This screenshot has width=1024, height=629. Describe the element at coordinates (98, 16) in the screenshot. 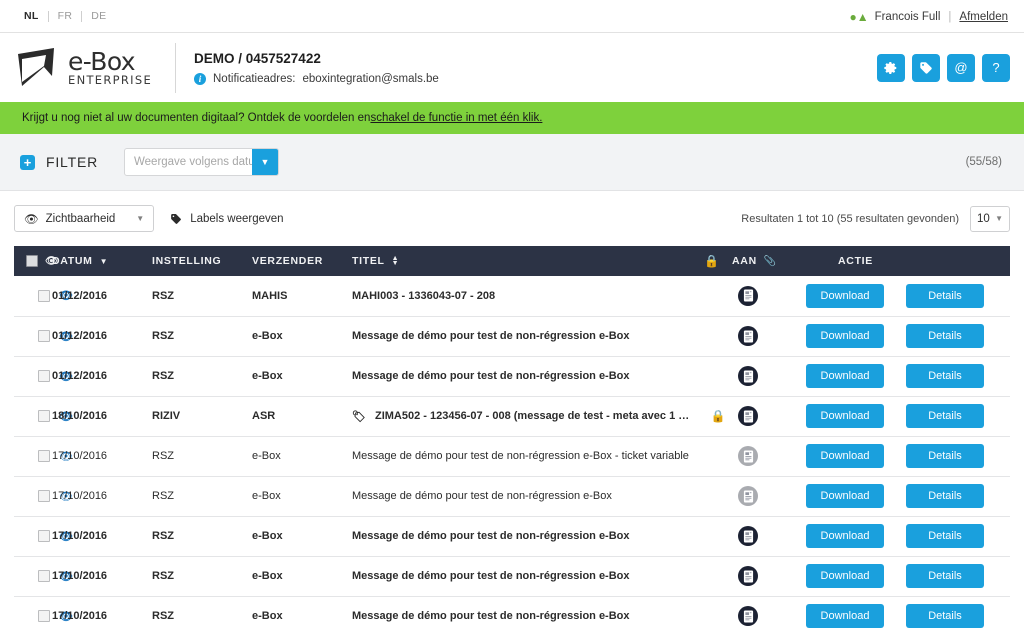

I see `language-de: DE` at that location.